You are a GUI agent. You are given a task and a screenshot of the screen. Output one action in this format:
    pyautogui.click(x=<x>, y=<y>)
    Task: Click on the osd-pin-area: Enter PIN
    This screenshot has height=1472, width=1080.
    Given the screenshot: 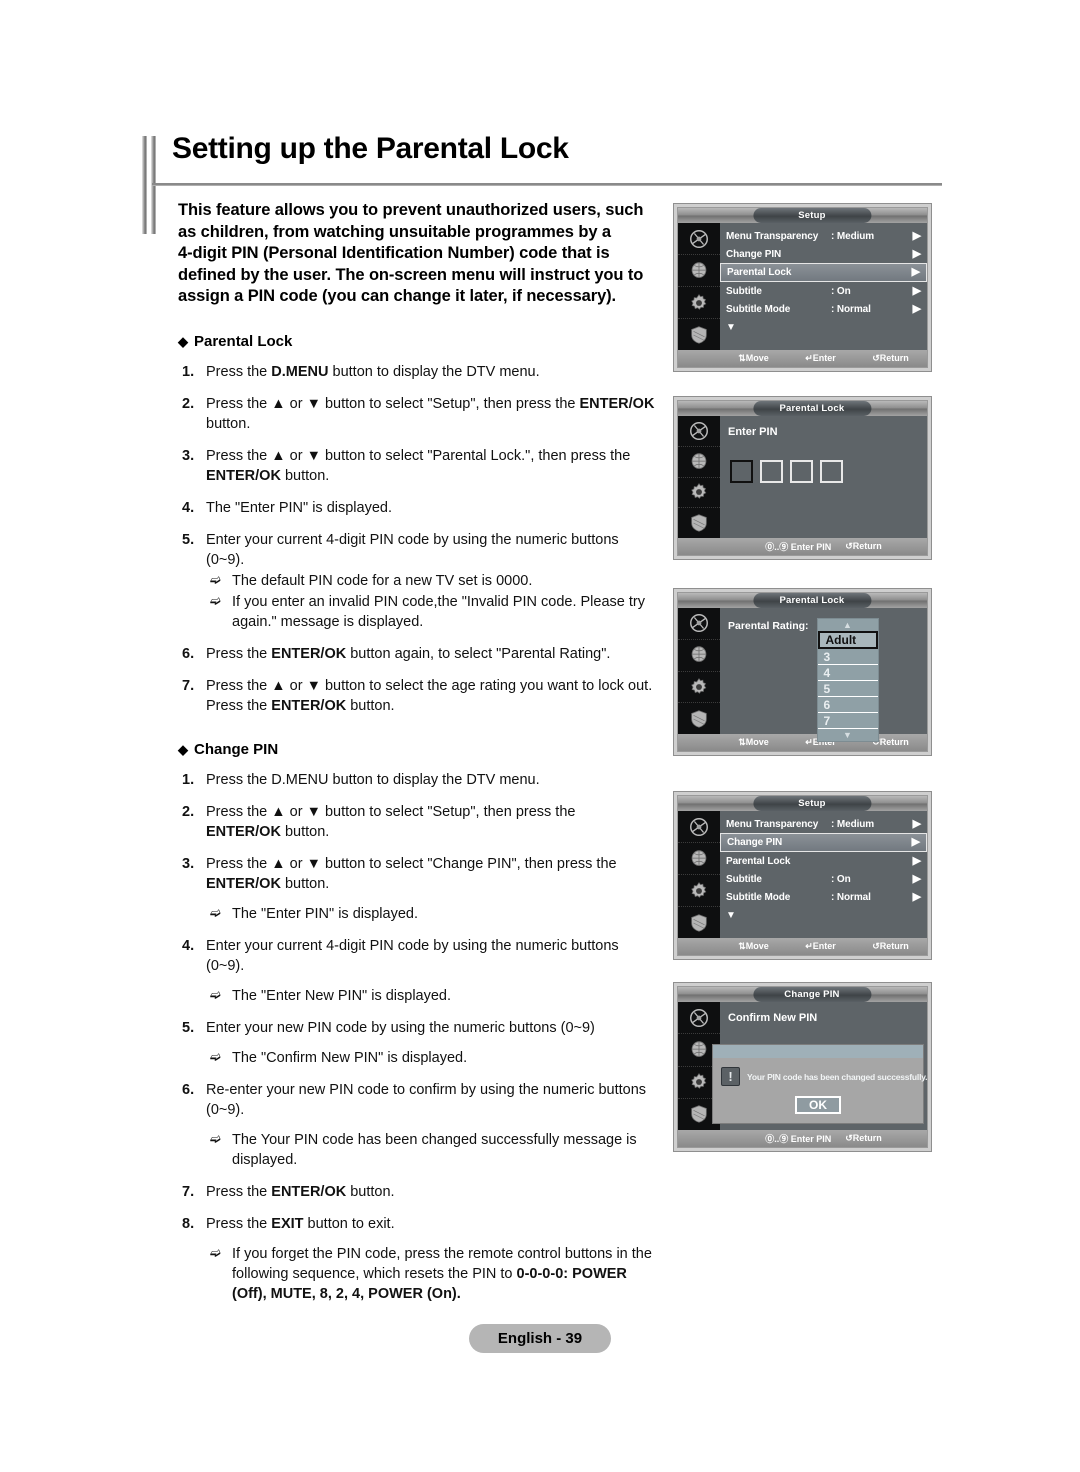 What is the action you would take?
    pyautogui.click(x=823, y=477)
    